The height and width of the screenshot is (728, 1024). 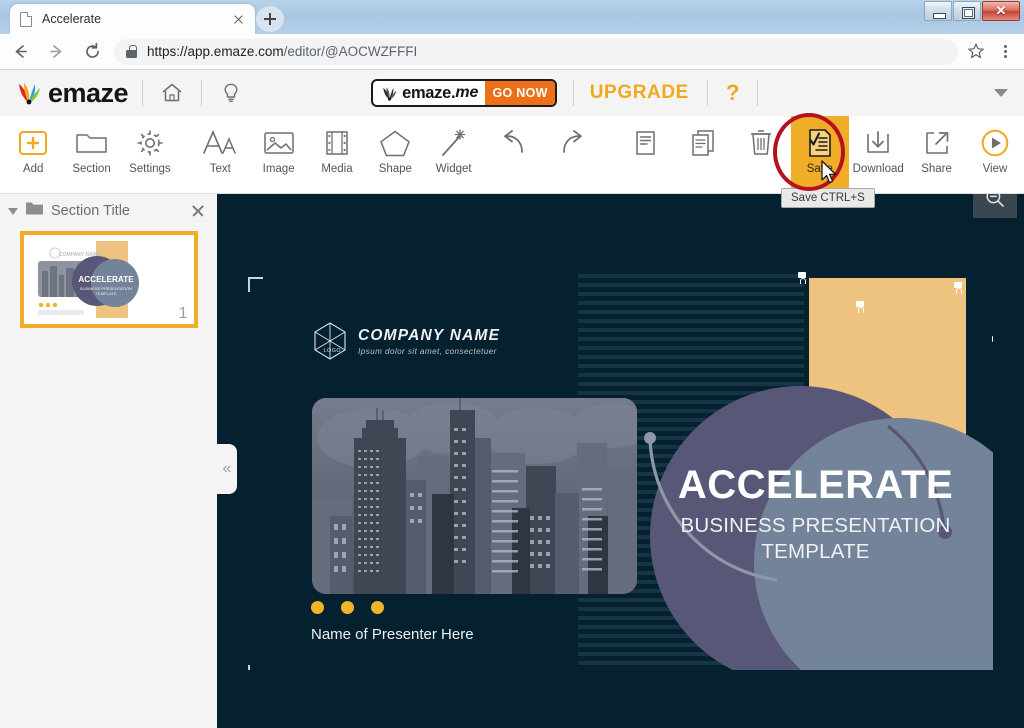 What do you see at coordinates (25, 19) in the screenshot?
I see `page-favicon-icon` at bounding box center [25, 19].